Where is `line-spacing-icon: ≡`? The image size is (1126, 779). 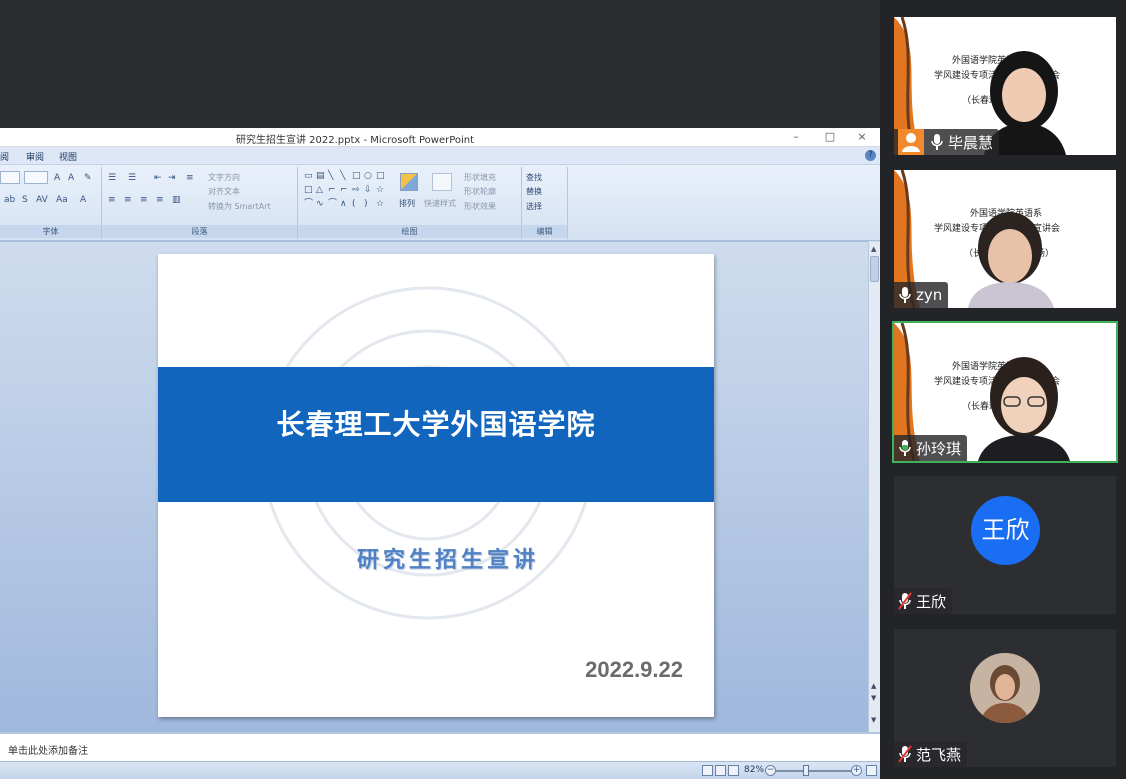 line-spacing-icon: ≡ is located at coordinates (190, 178).